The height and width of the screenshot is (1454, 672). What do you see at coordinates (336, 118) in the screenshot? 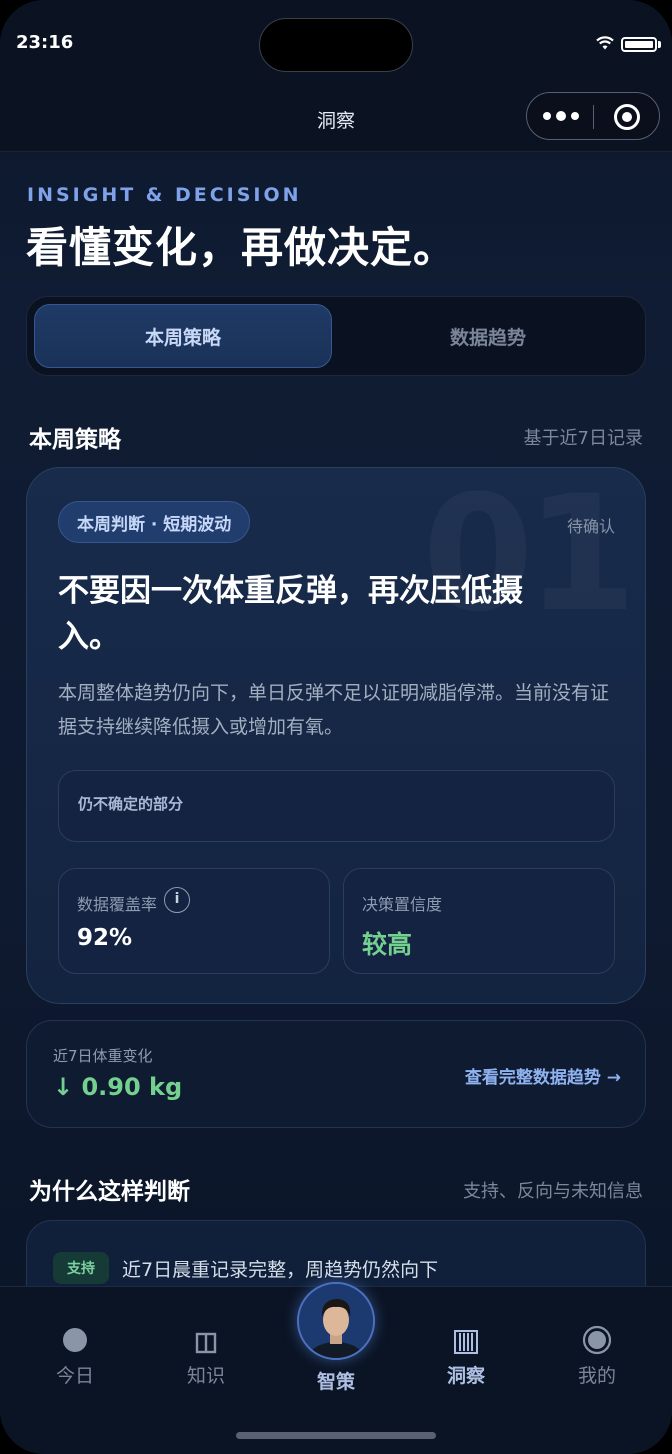
I see `nav-bar: 洞察` at bounding box center [336, 118].